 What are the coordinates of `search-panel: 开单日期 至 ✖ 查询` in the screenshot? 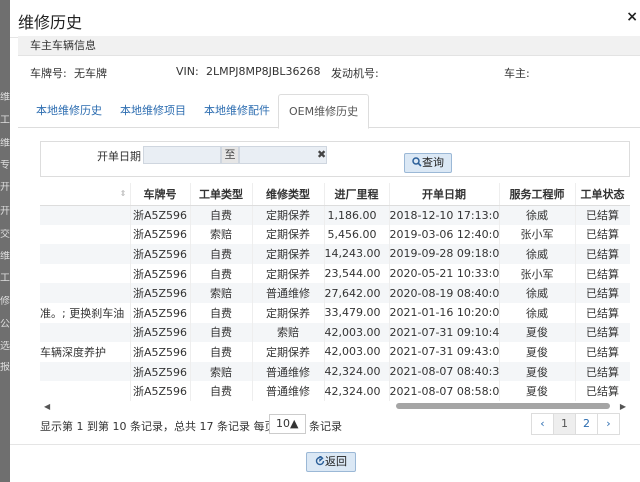 It's located at (335, 159).